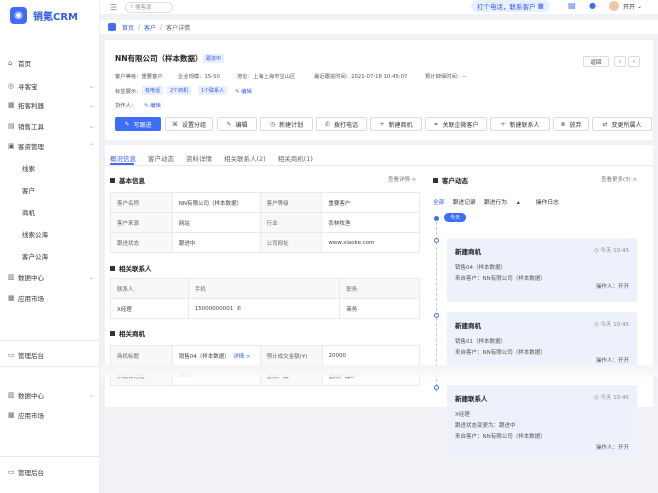 Image resolution: width=658 pixels, height=493 pixels. Describe the element at coordinates (620, 61) in the screenshot. I see `prev-button: ‹` at that location.